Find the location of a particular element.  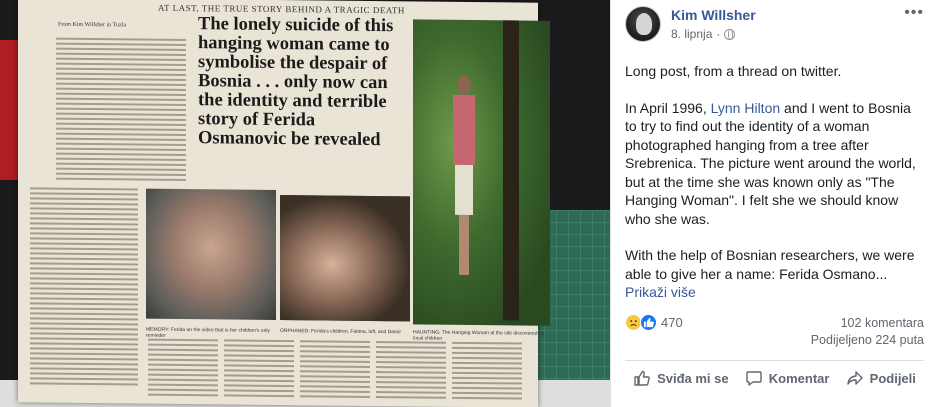

like-label: Sviđa mi se is located at coordinates (693, 378).